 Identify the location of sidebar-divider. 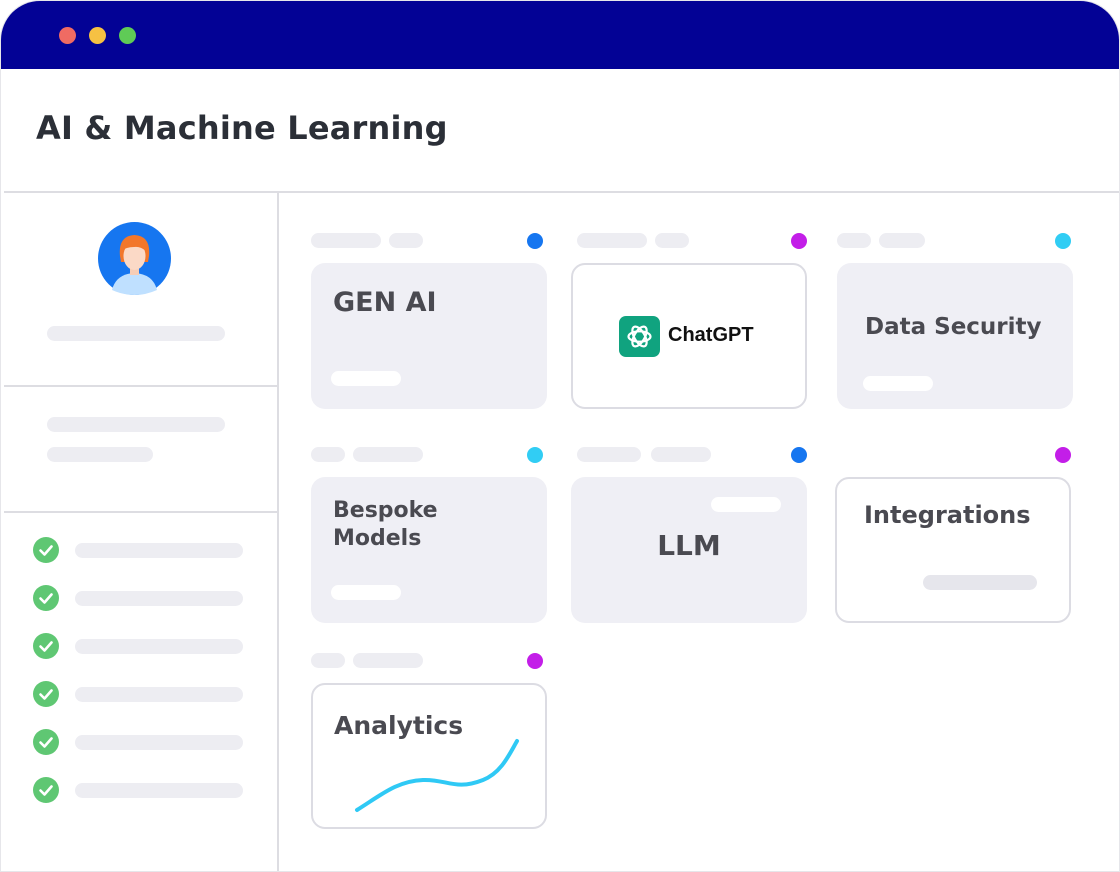
(278, 532).